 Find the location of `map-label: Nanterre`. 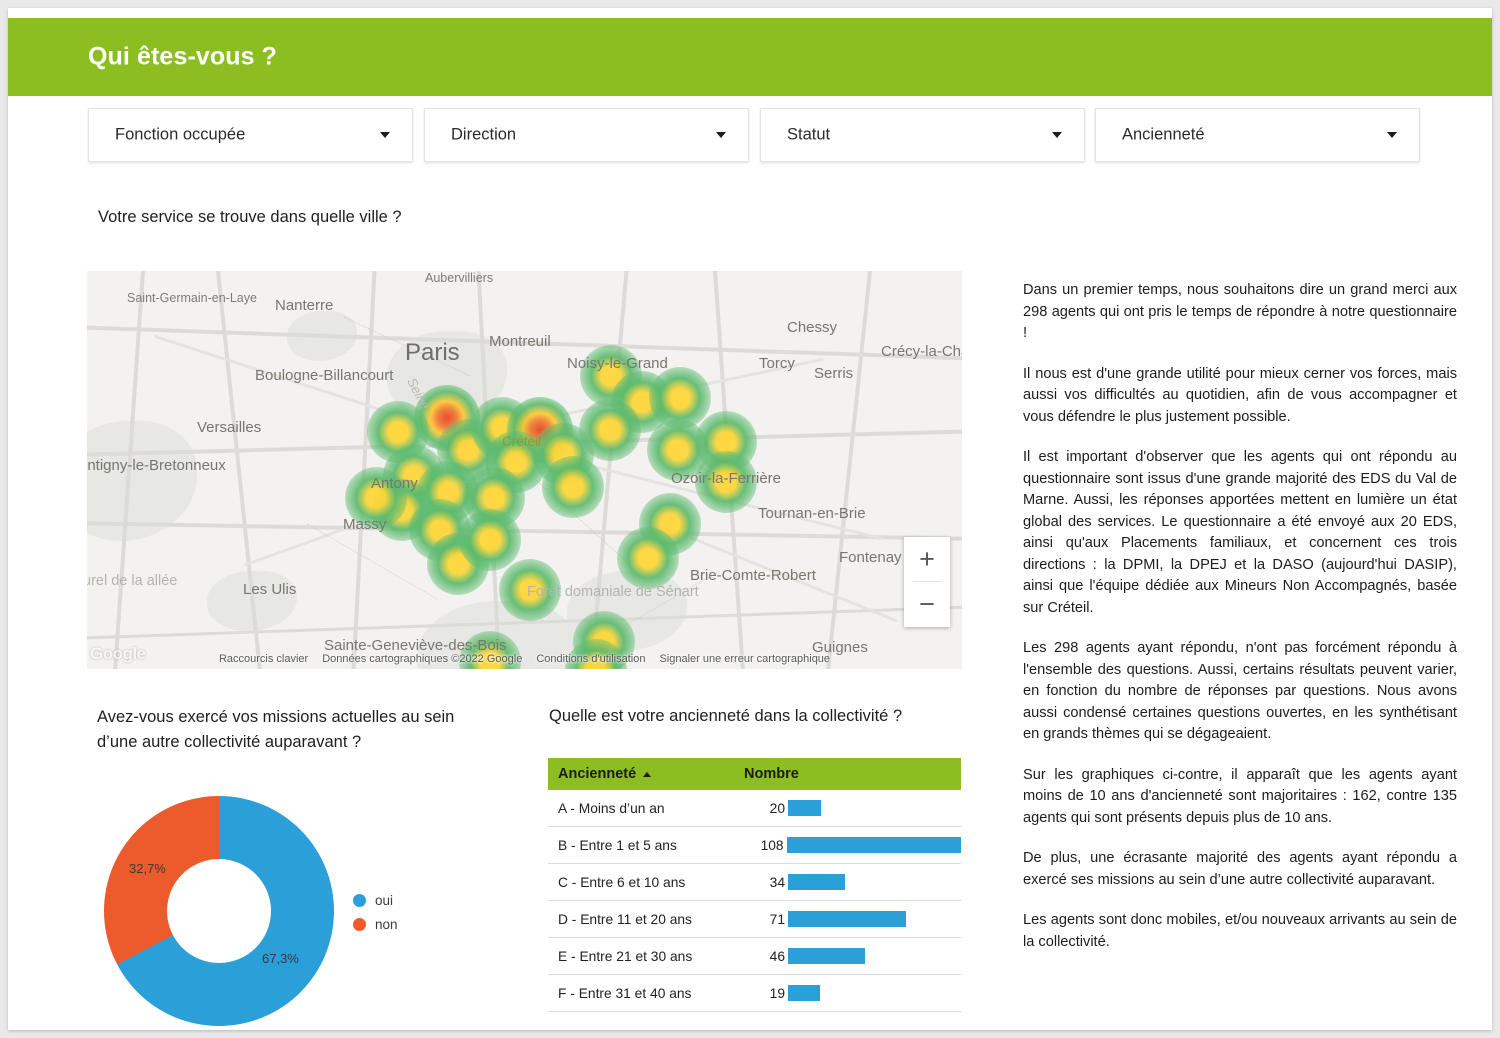

map-label: Nanterre is located at coordinates (304, 305).